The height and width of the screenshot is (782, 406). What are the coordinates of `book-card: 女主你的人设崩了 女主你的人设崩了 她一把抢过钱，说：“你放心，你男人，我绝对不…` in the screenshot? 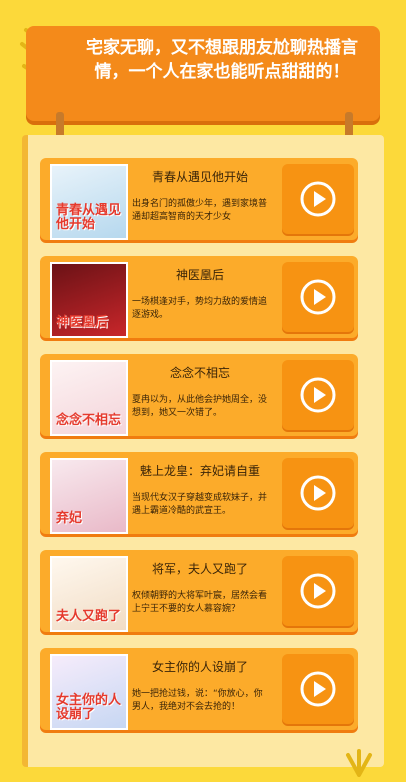 It's located at (199, 689).